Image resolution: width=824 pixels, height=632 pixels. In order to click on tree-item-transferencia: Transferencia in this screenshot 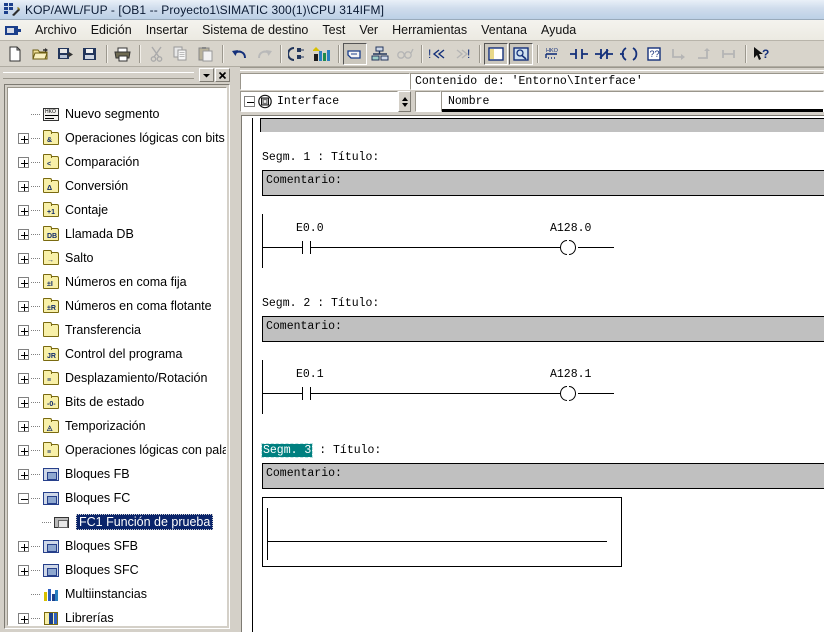, I will do `click(117, 330)`.